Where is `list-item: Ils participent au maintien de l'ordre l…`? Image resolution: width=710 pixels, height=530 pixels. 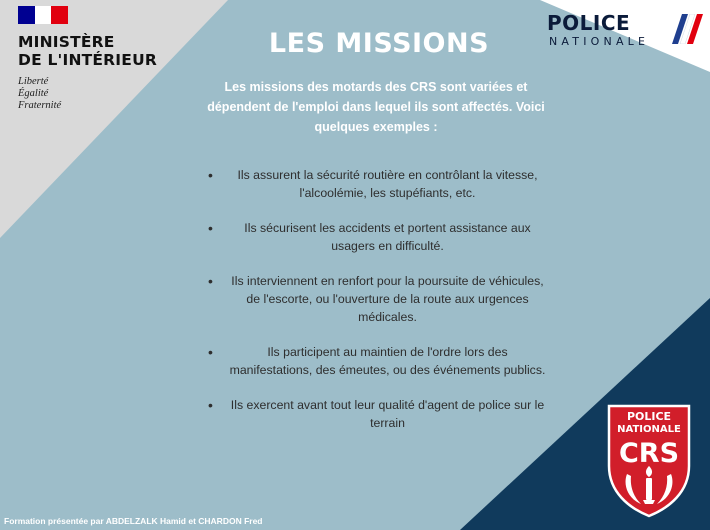 list-item: Ils participent au maintien de l'ordre l… is located at coordinates (377, 361).